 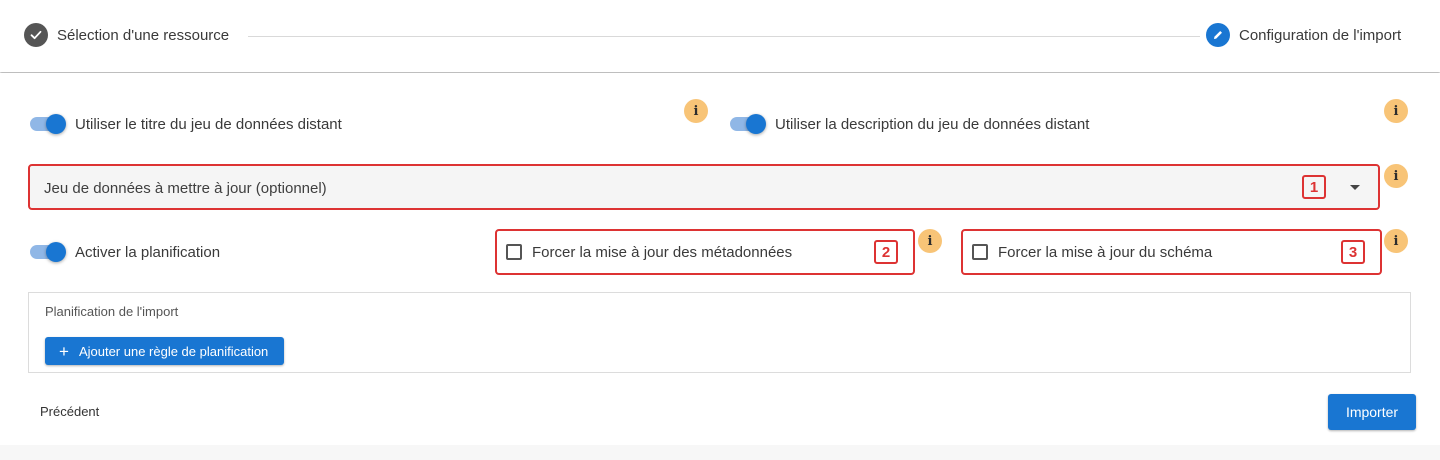 What do you see at coordinates (47, 252) in the screenshot?
I see `schedule-switch` at bounding box center [47, 252].